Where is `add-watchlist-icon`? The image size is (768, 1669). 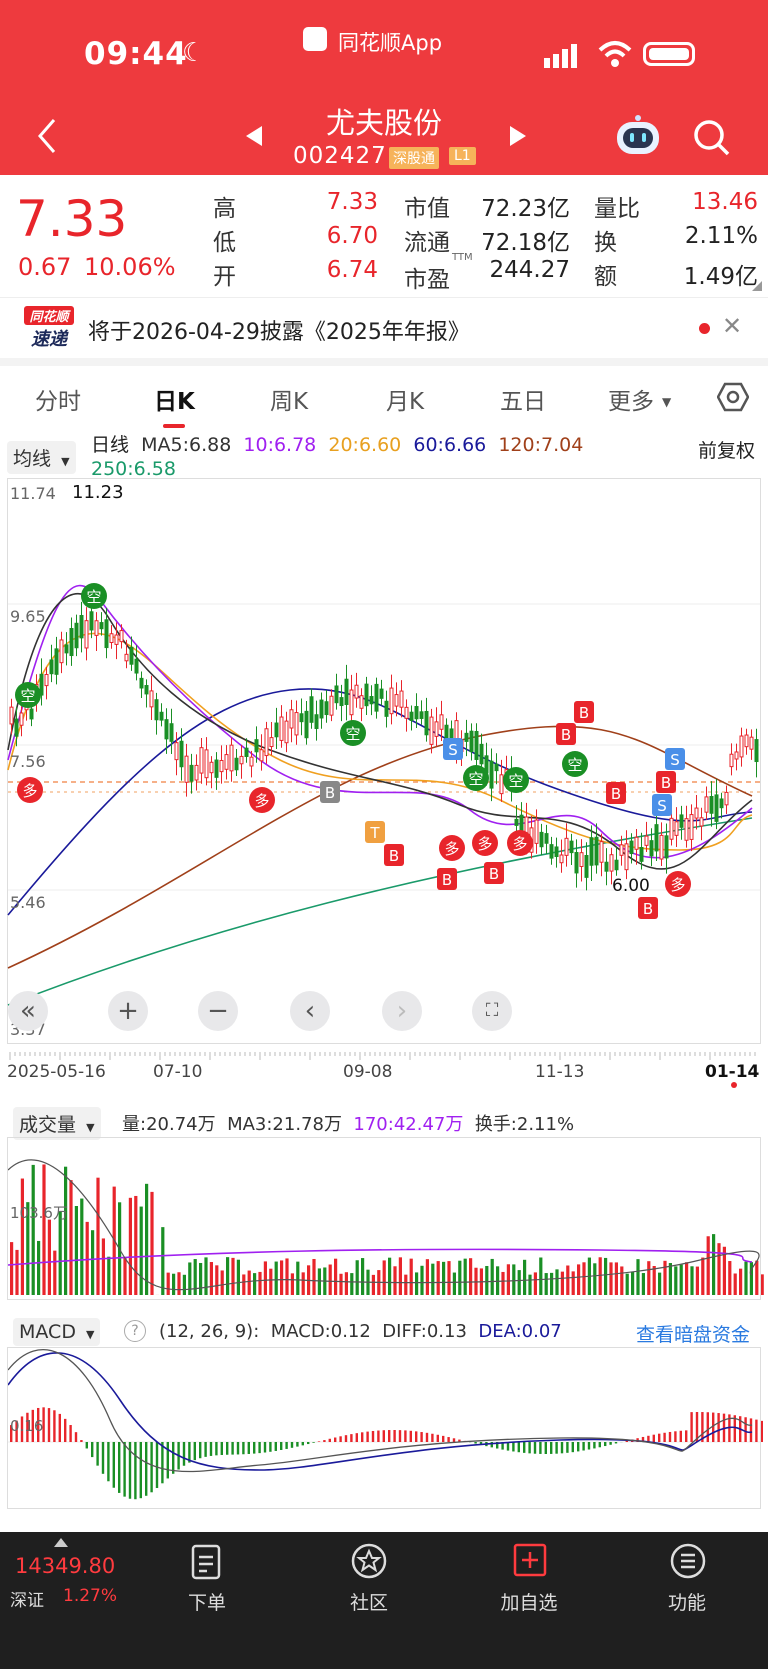
add-watchlist-icon is located at coordinates (530, 1562).